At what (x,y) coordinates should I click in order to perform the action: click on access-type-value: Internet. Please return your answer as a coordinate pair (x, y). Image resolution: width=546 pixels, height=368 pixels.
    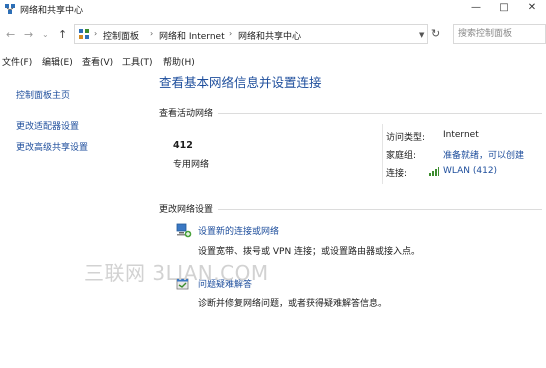
    Looking at the image, I should click on (461, 135).